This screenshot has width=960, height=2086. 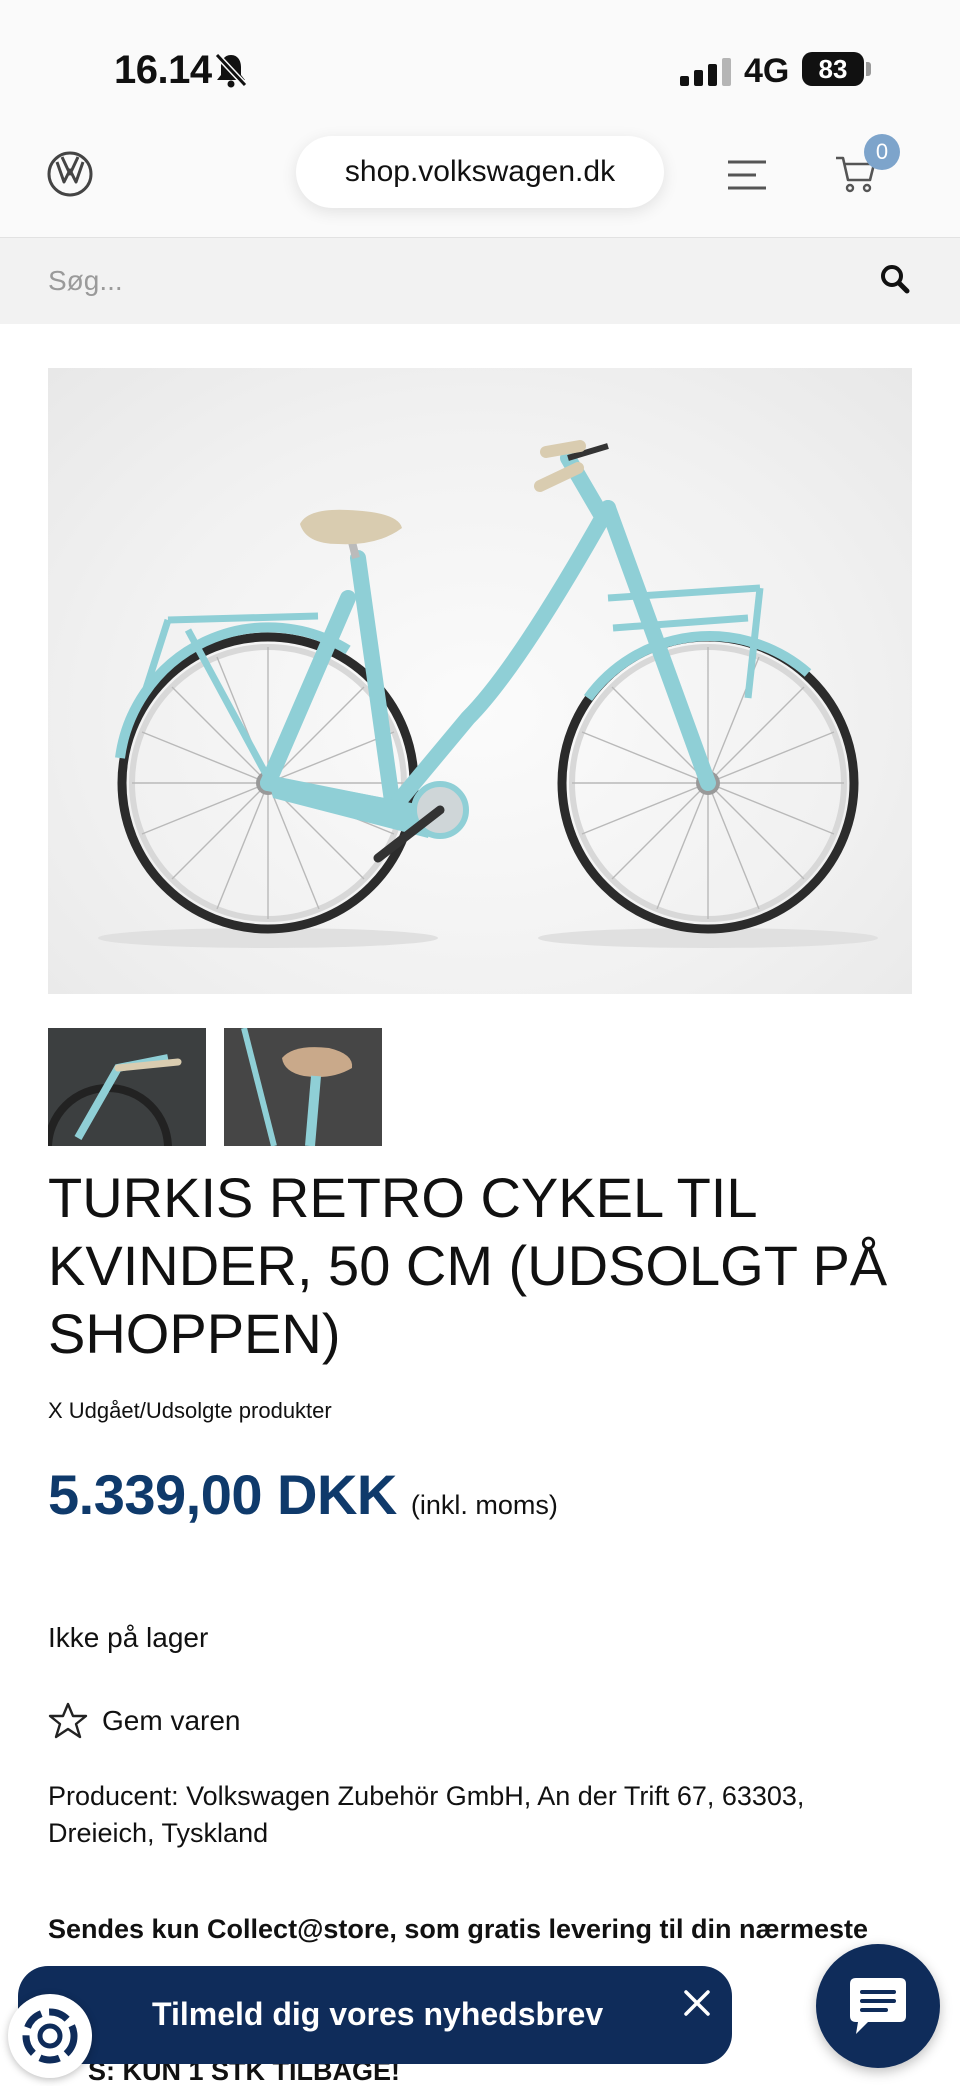 I want to click on url-bar: shop.volkswagen.dk, so click(x=480, y=172).